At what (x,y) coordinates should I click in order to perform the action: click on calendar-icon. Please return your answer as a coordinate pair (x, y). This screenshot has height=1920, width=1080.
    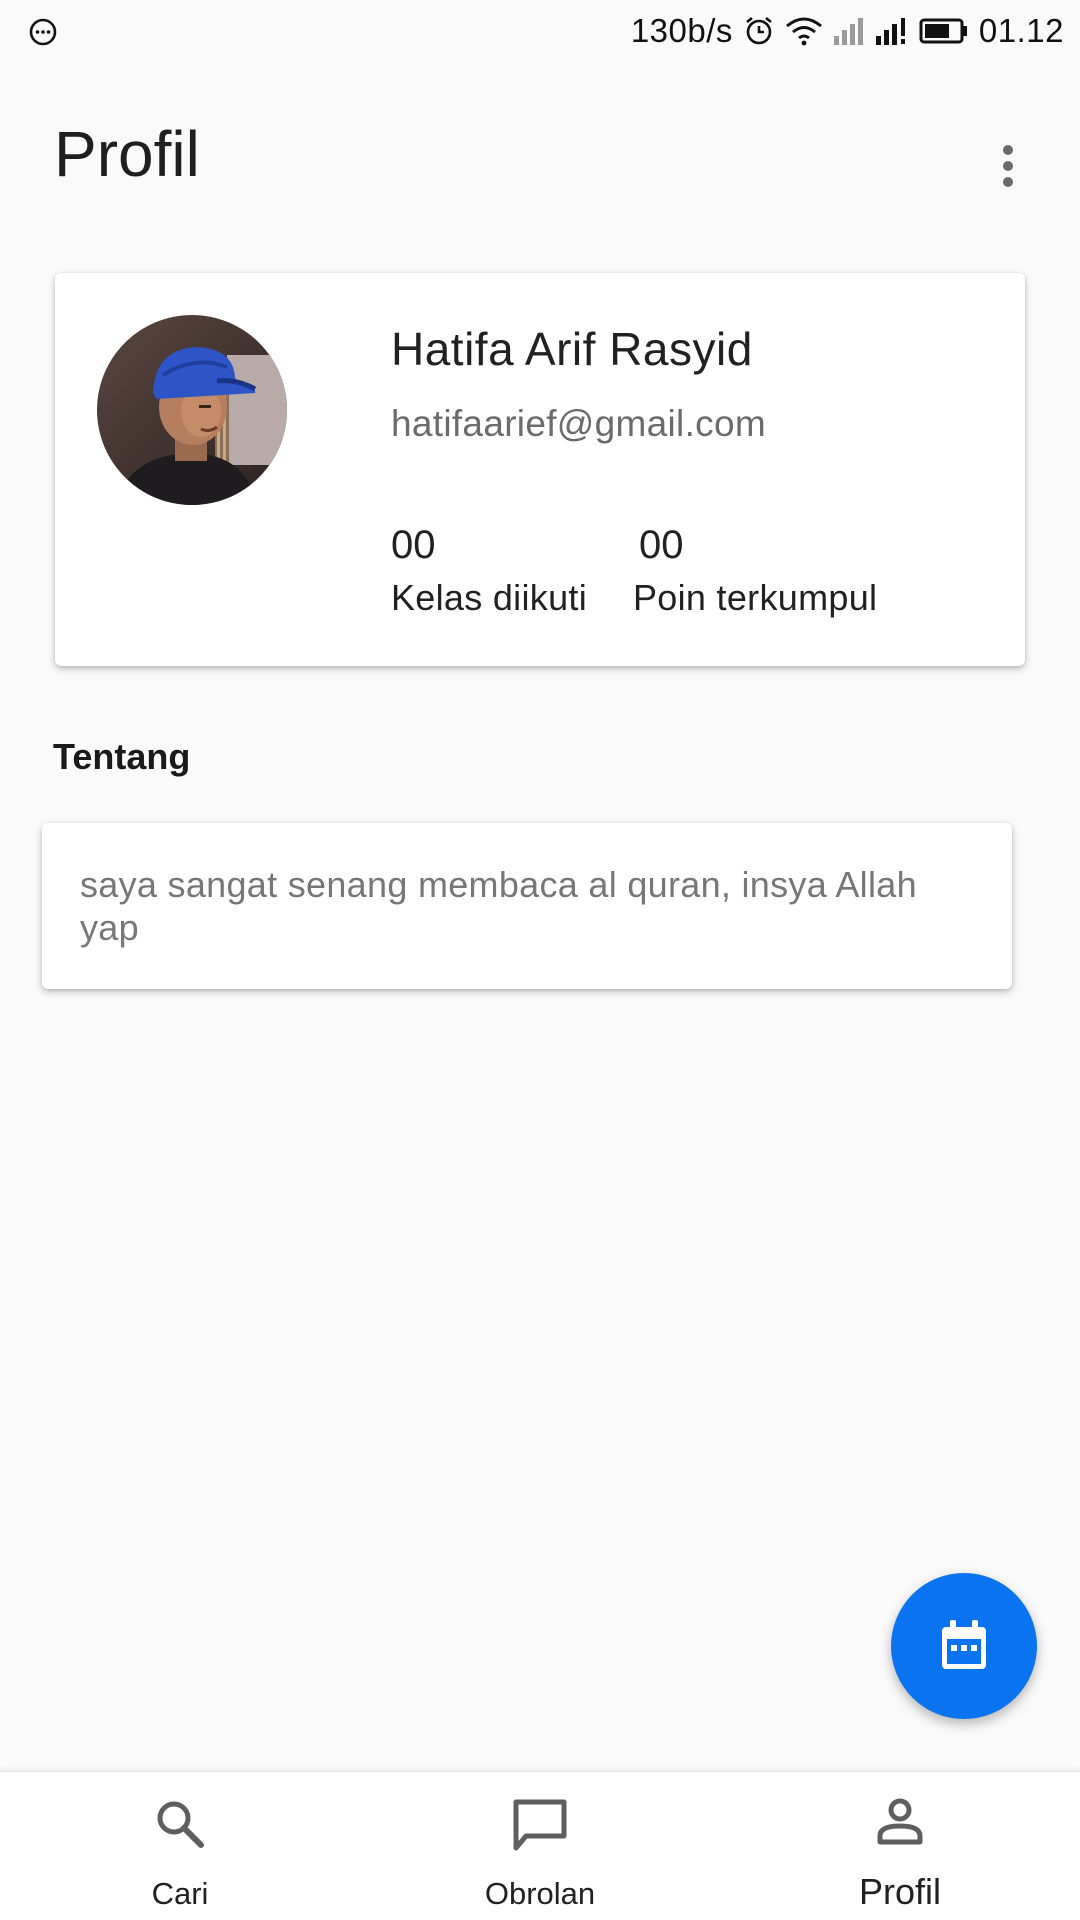
    Looking at the image, I should click on (964, 1644).